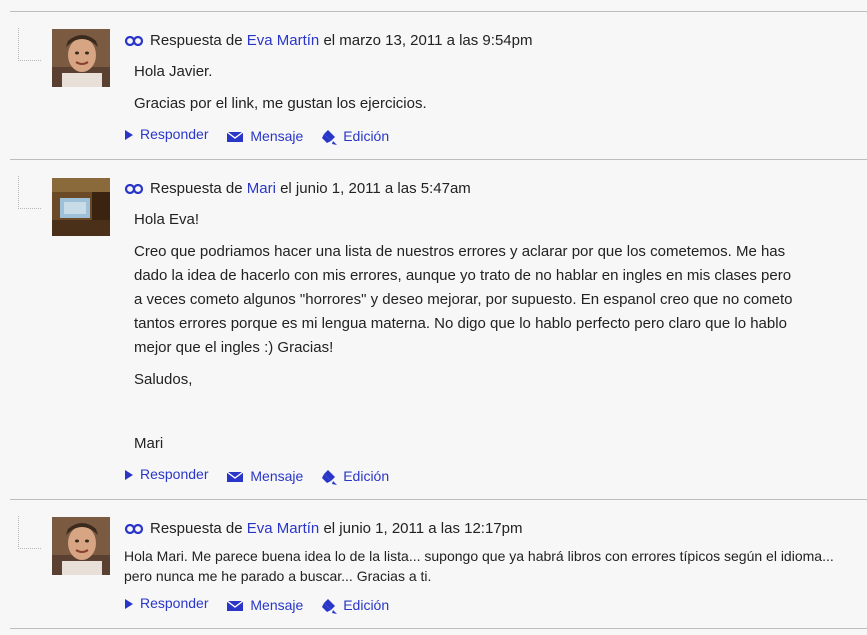  I want to click on paragraph: Mari, so click(149, 443).